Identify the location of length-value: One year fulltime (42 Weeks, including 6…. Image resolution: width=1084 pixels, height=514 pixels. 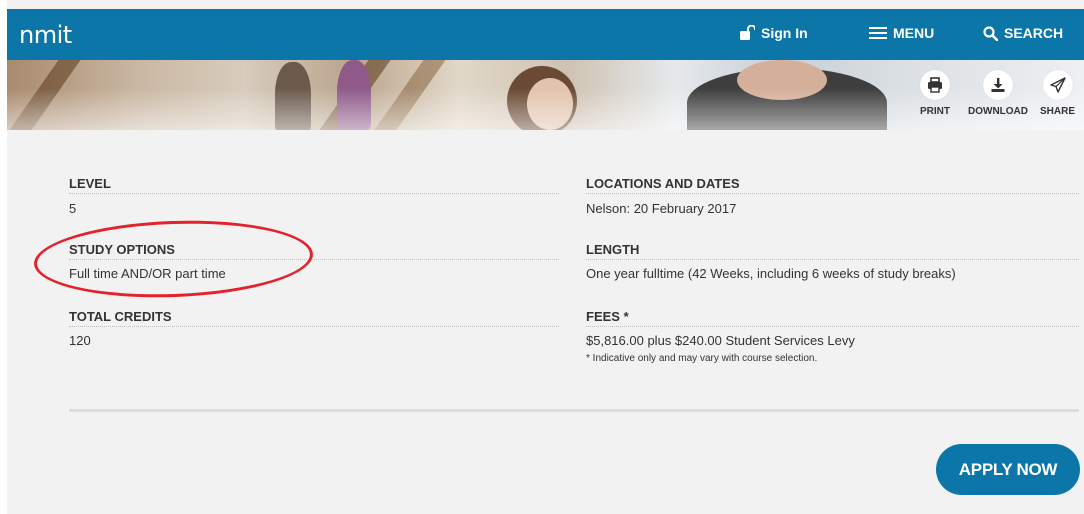
(771, 273).